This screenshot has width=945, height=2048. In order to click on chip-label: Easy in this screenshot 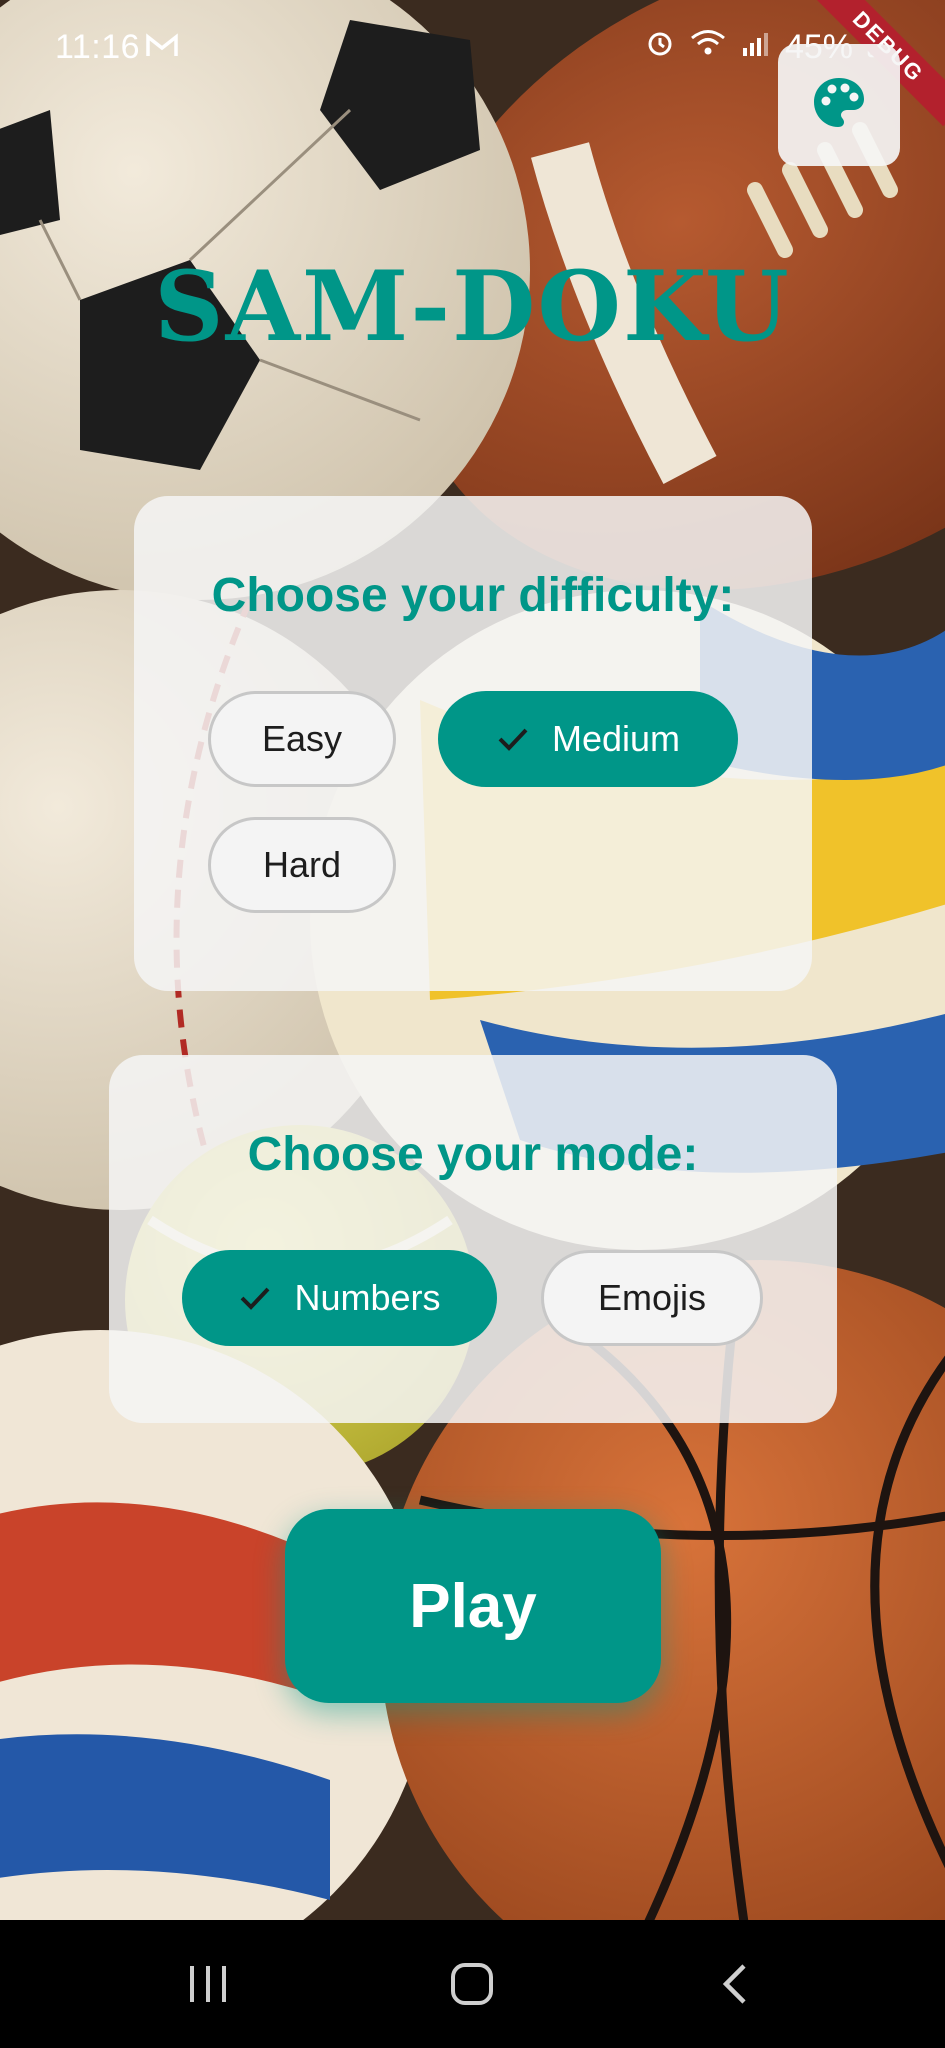, I will do `click(302, 738)`.